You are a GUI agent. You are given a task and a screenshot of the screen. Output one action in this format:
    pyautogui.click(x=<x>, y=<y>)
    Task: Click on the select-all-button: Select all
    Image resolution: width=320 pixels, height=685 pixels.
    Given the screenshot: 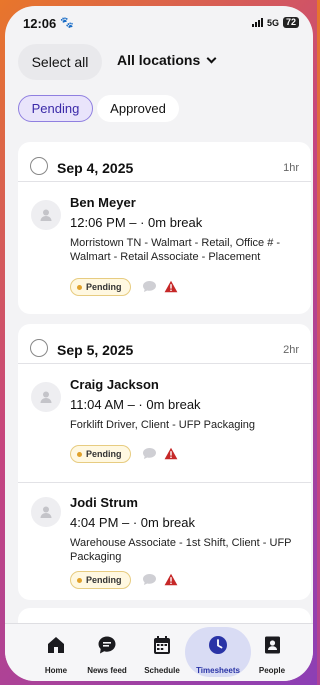 What is the action you would take?
    pyautogui.click(x=60, y=62)
    